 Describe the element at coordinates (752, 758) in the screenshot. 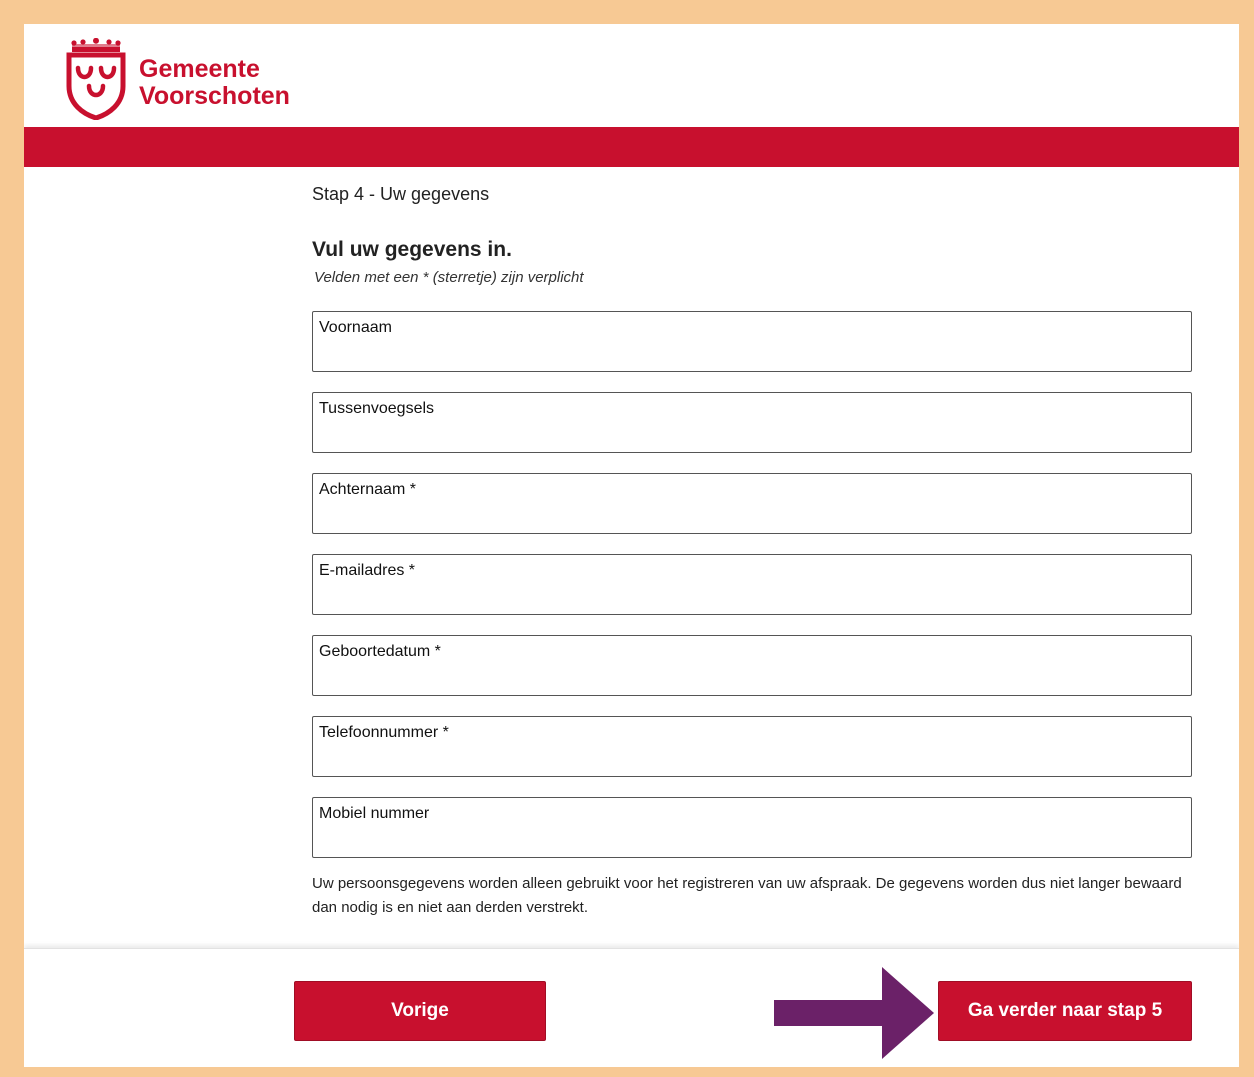

I see `phone-input` at that location.